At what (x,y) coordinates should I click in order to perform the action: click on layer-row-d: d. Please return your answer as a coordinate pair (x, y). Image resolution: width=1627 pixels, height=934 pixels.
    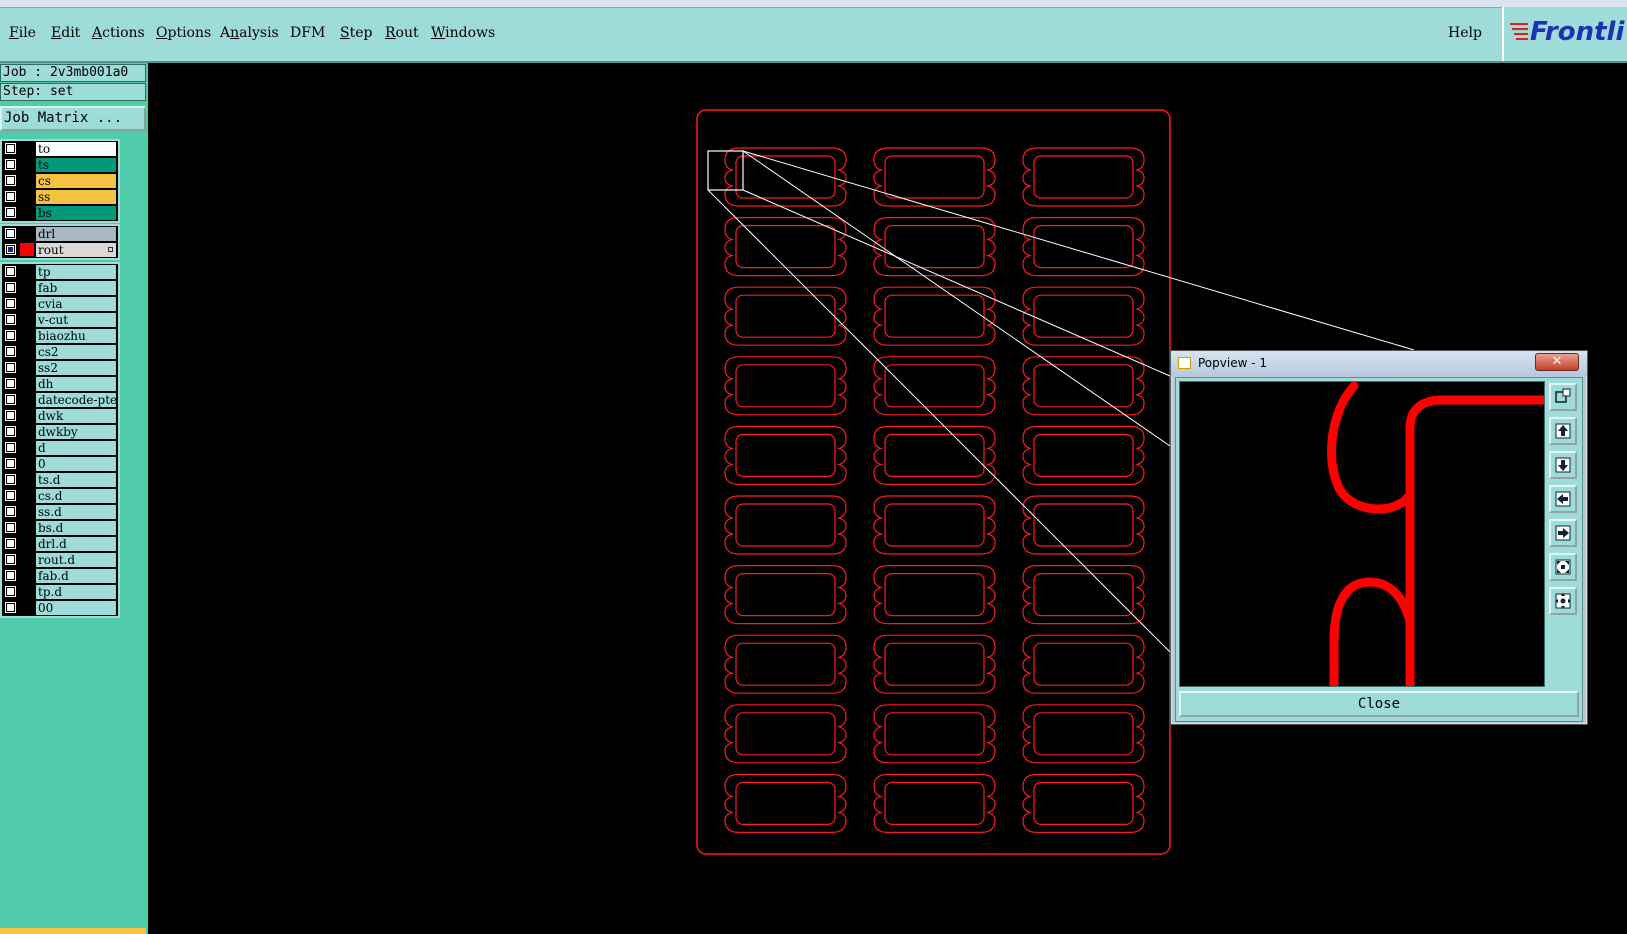
    Looking at the image, I should click on (60, 448).